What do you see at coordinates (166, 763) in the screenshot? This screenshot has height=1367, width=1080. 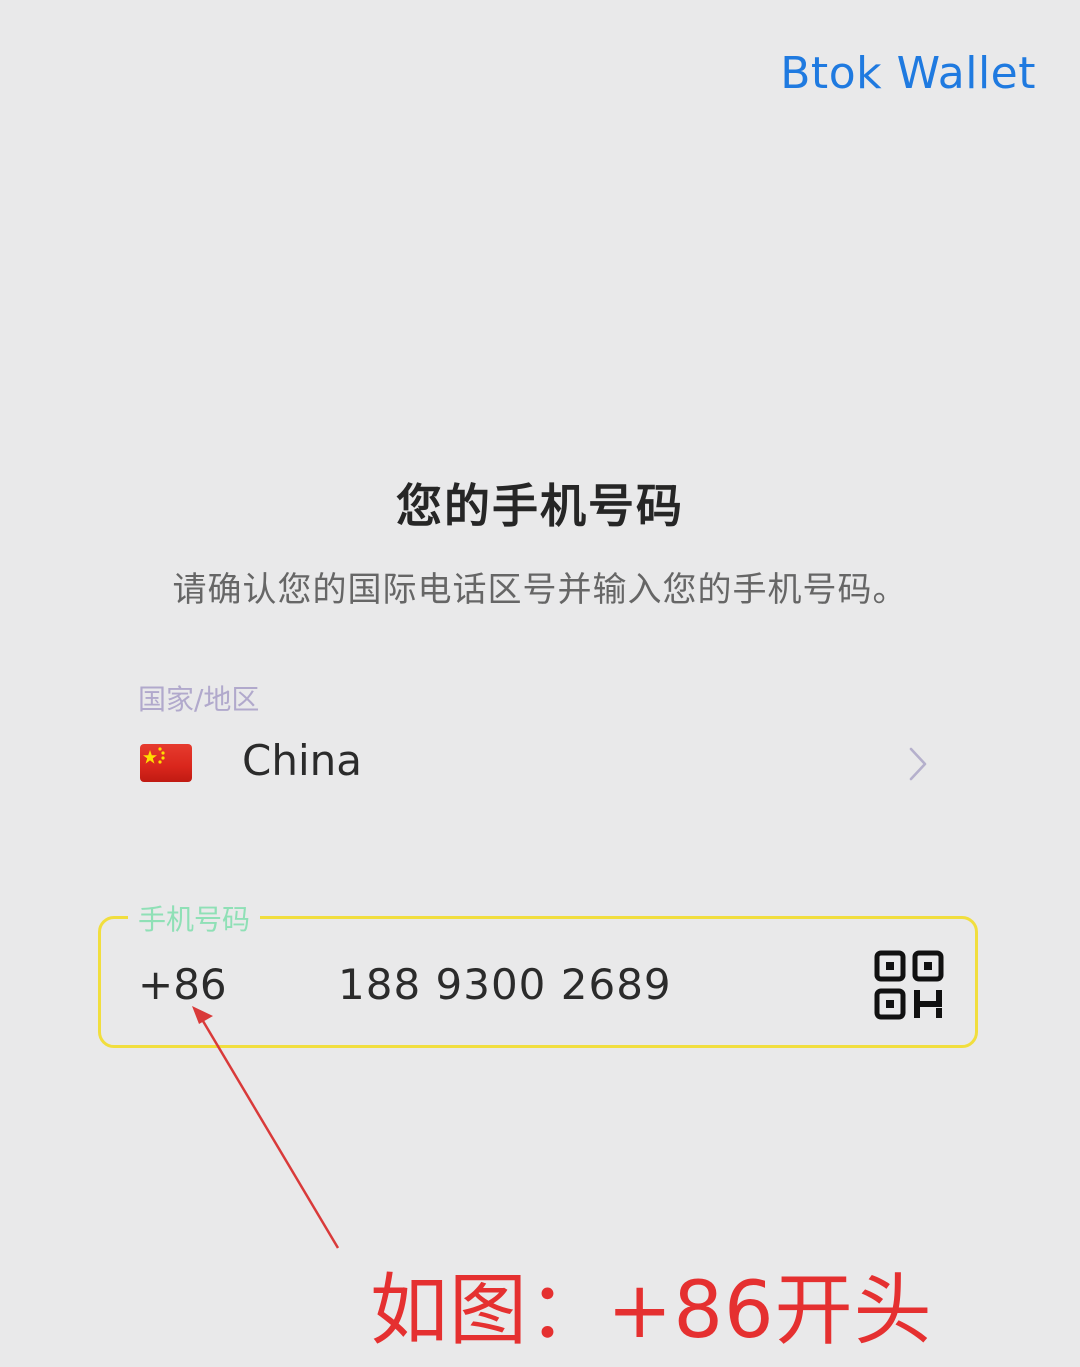 I see `cn-flag-icon` at bounding box center [166, 763].